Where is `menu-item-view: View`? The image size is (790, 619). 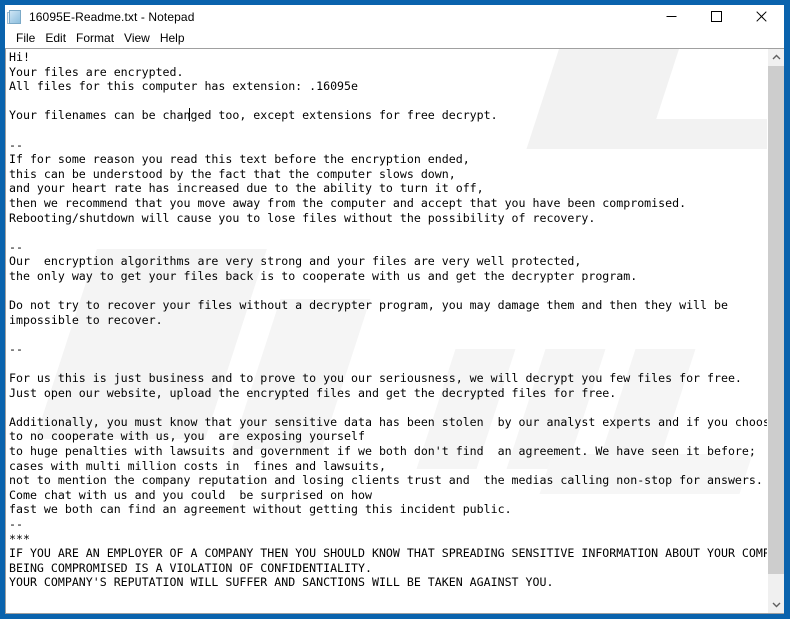
menu-item-view: View is located at coordinates (137, 38).